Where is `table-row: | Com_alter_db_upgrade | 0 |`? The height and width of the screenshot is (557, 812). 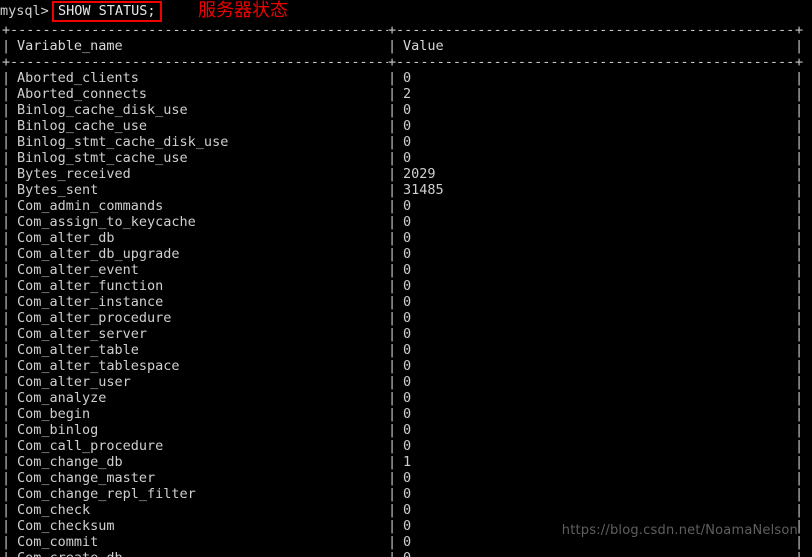
table-row: | Com_alter_db_upgrade | 0 | is located at coordinates (406, 254).